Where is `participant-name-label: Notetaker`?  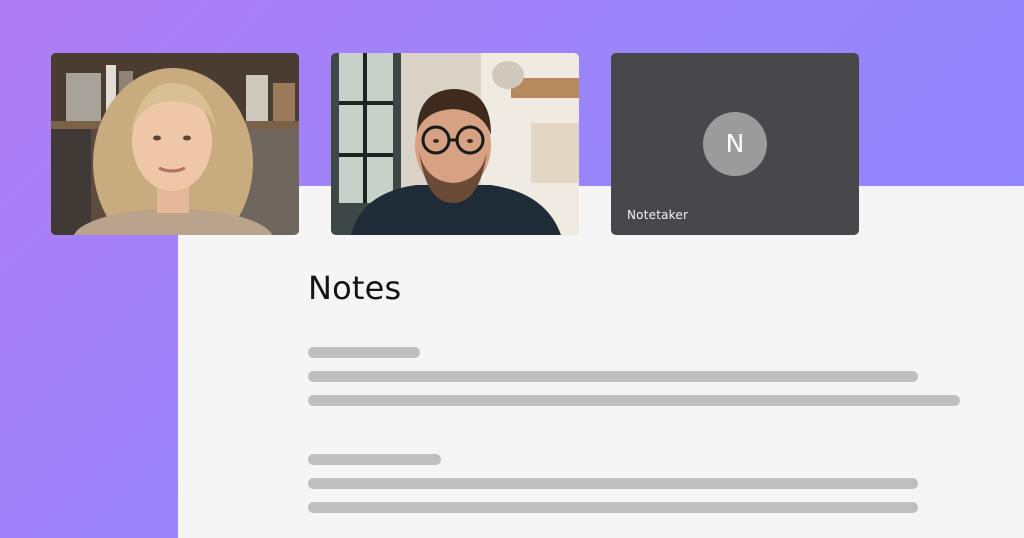 participant-name-label: Notetaker is located at coordinates (658, 215).